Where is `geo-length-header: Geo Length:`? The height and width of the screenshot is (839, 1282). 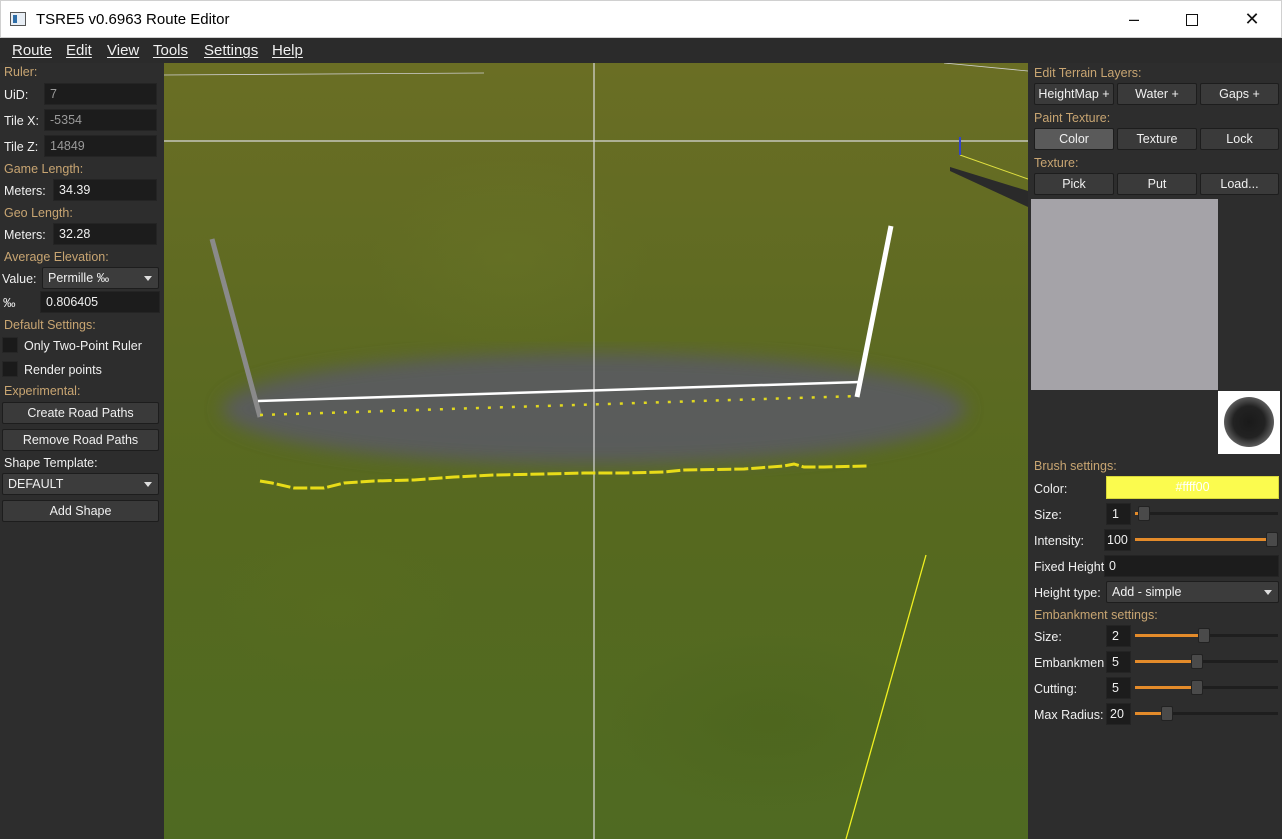
geo-length-header: Geo Length: is located at coordinates (38, 213).